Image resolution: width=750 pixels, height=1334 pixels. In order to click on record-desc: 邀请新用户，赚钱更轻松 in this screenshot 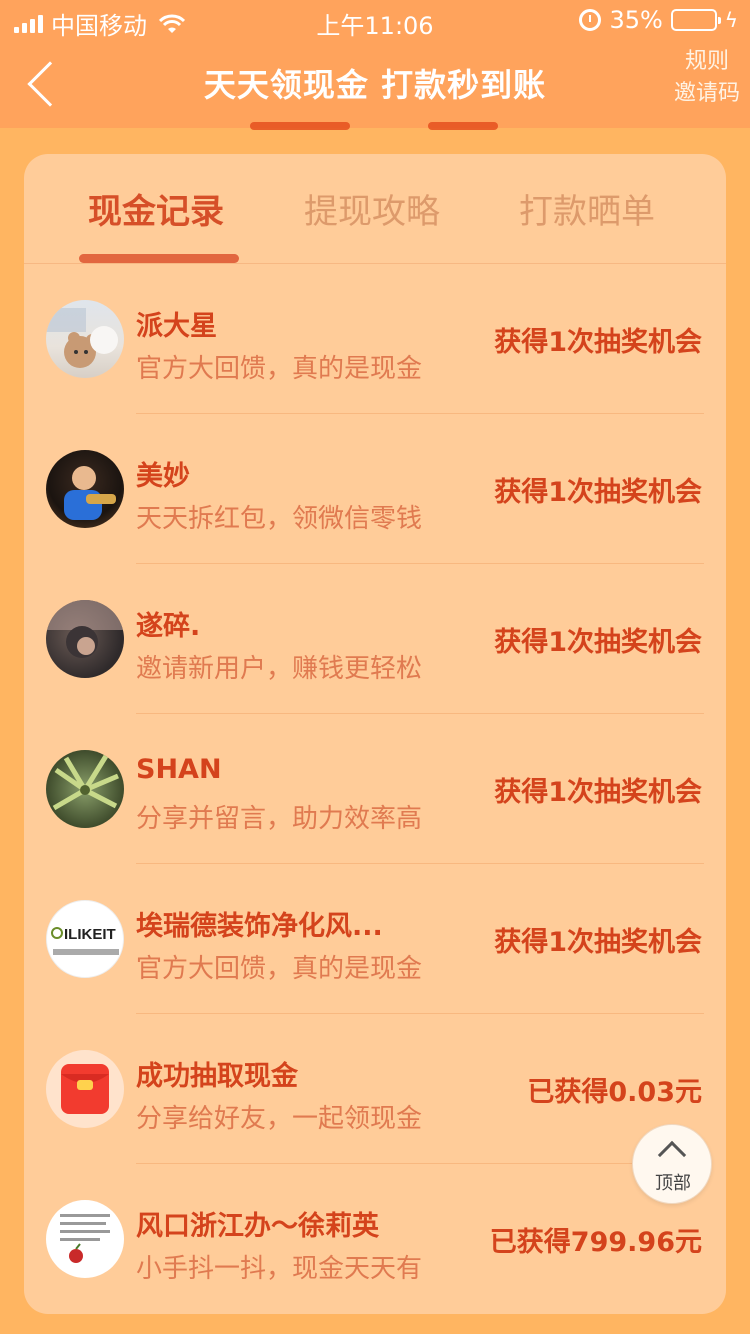, I will do `click(279, 669)`.